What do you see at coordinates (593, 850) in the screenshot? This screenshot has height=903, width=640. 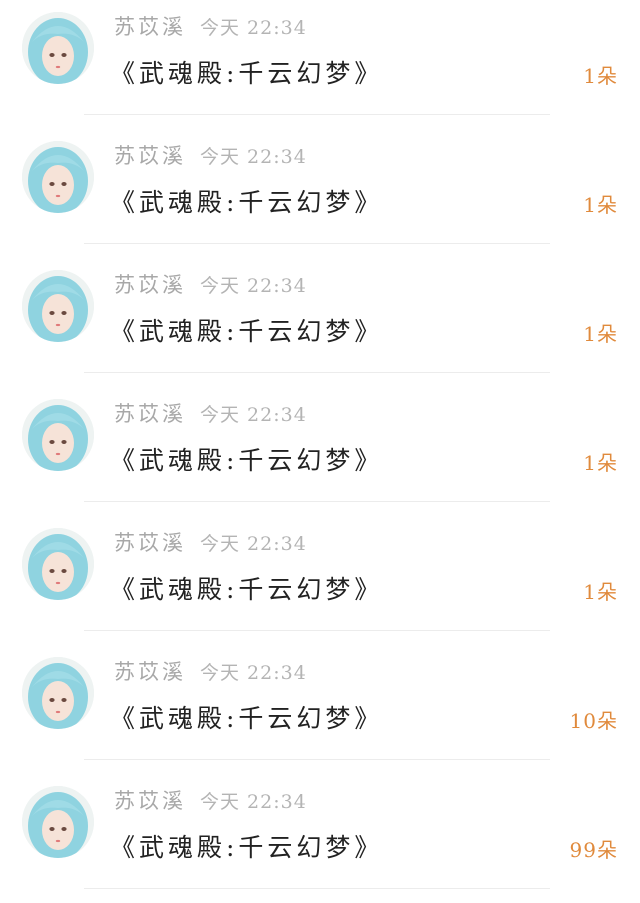 I see `flower-count: 99朵` at bounding box center [593, 850].